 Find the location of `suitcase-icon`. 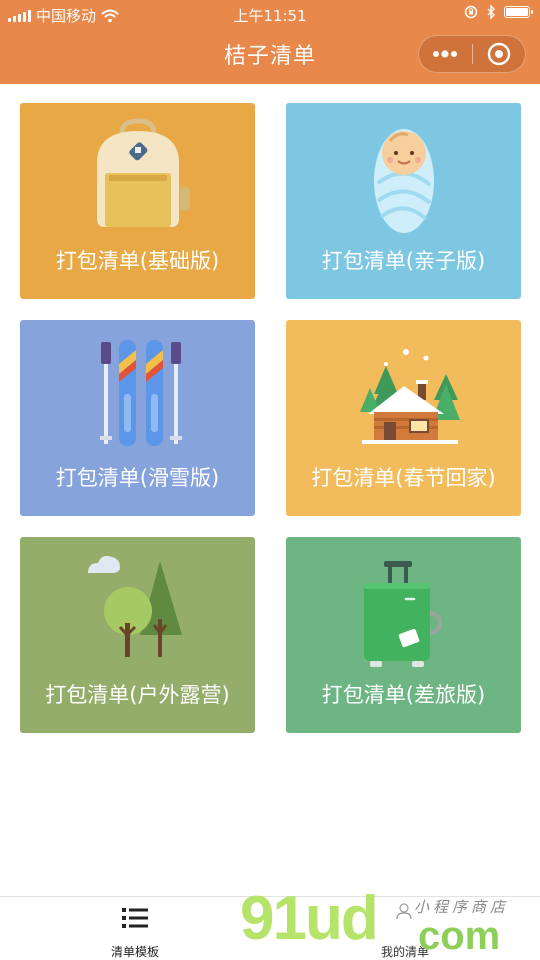

suitcase-icon is located at coordinates (403, 614).